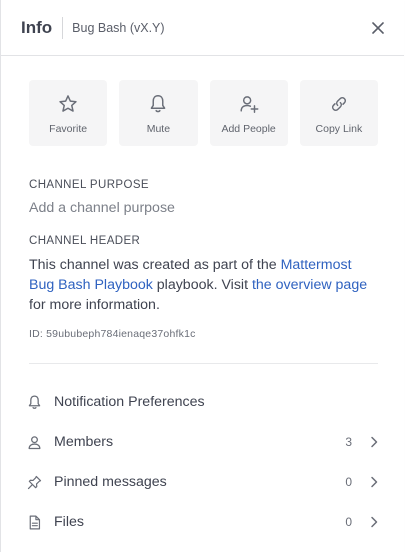 Image resolution: width=406 pixels, height=552 pixels. What do you see at coordinates (155, 265) in the screenshot?
I see `header-text-part-1: This channel was created as part of the` at bounding box center [155, 265].